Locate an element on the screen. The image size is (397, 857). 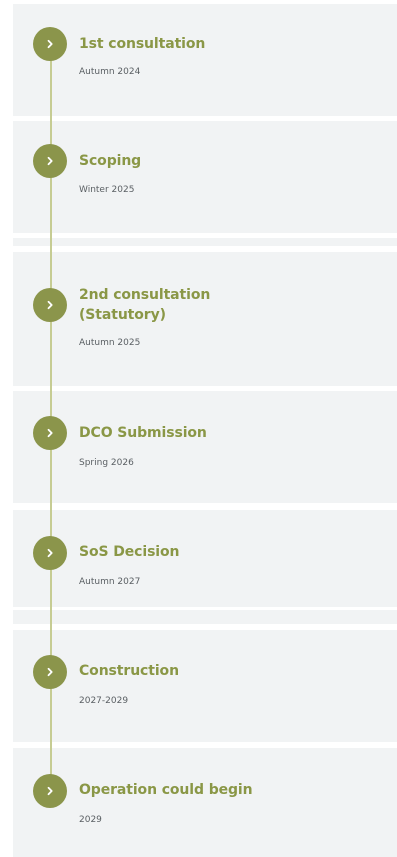
timeline-item-title: Construction is located at coordinates (129, 671).